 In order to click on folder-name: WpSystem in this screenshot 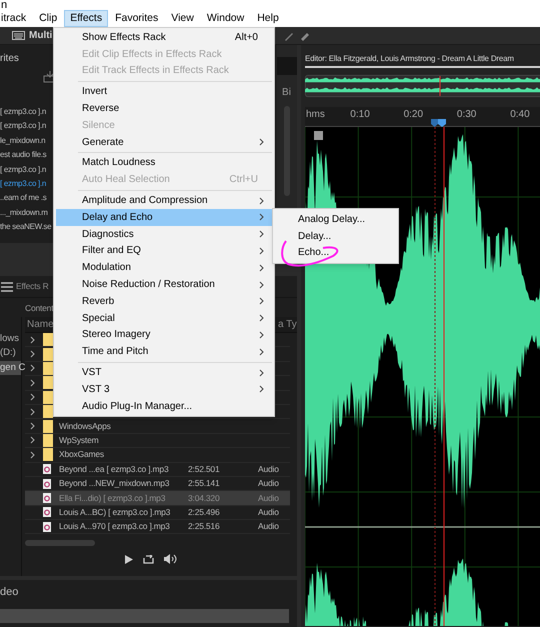, I will do `click(78, 440)`.